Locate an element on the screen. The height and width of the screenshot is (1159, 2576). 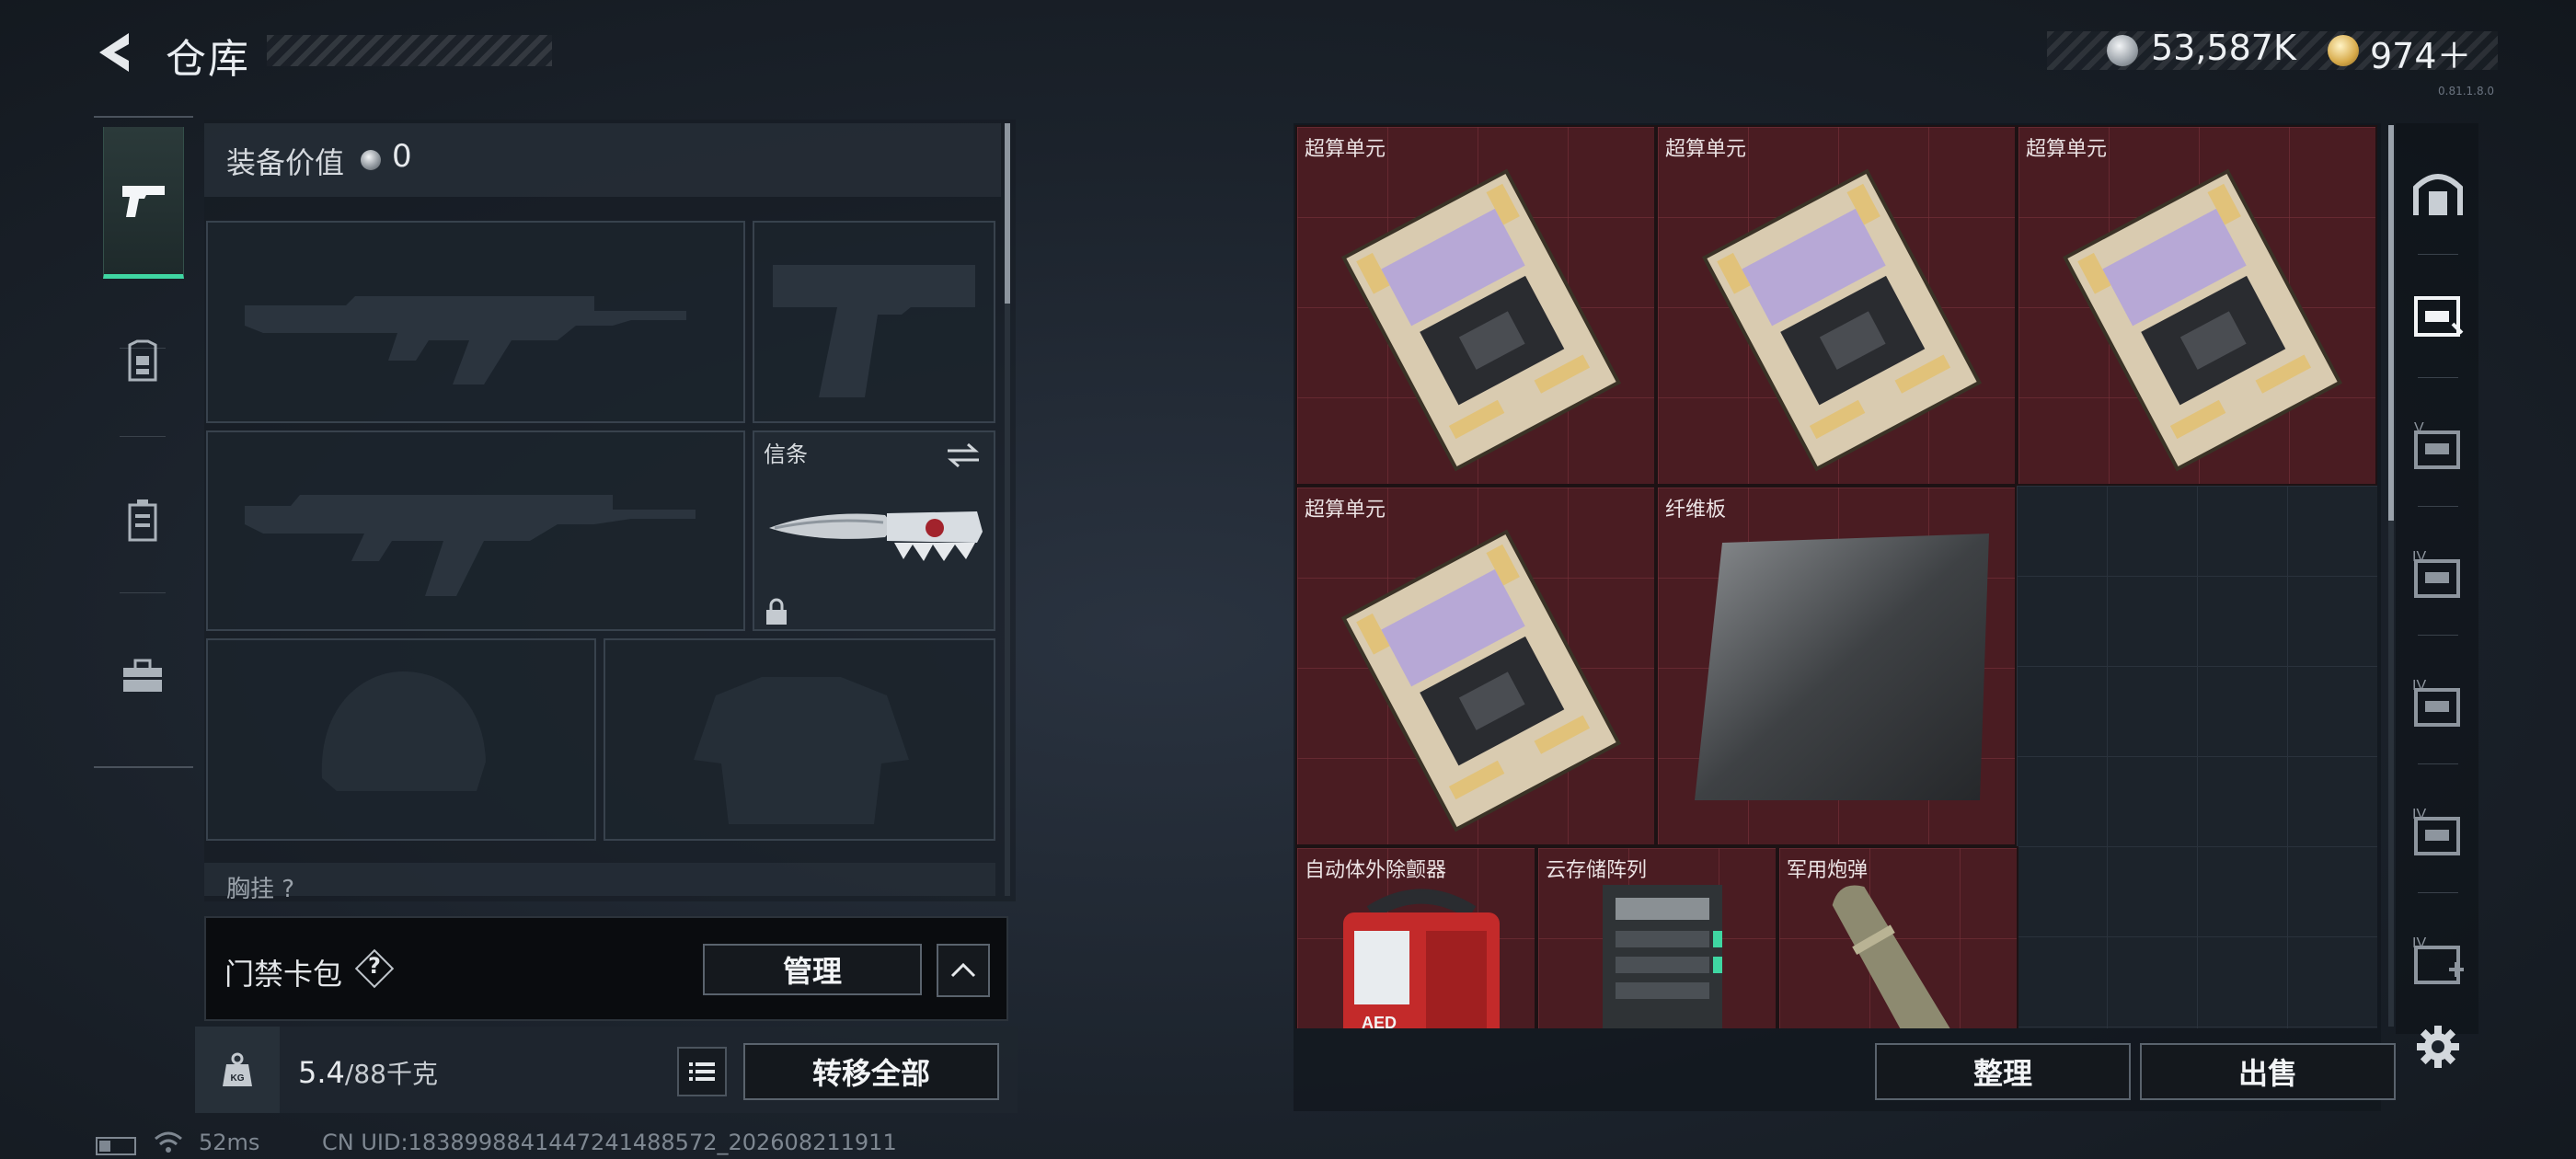
storage-tab-2: V is located at coordinates (2438, 445).